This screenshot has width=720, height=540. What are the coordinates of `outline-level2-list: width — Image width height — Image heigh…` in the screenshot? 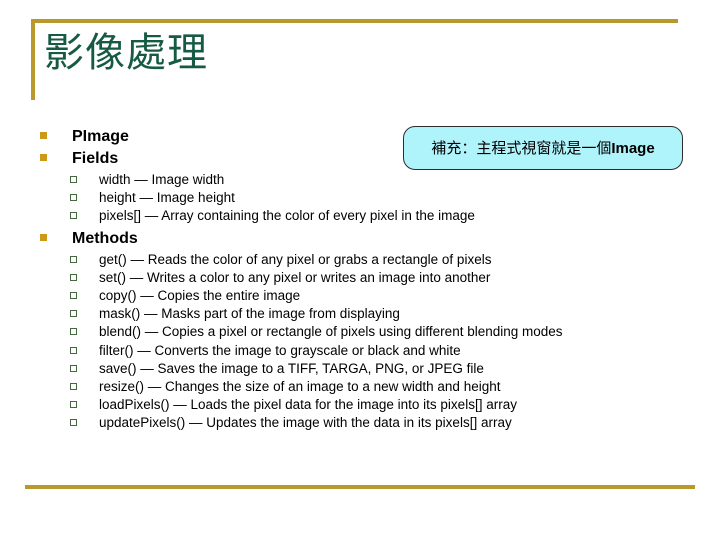 It's located at (373, 198).